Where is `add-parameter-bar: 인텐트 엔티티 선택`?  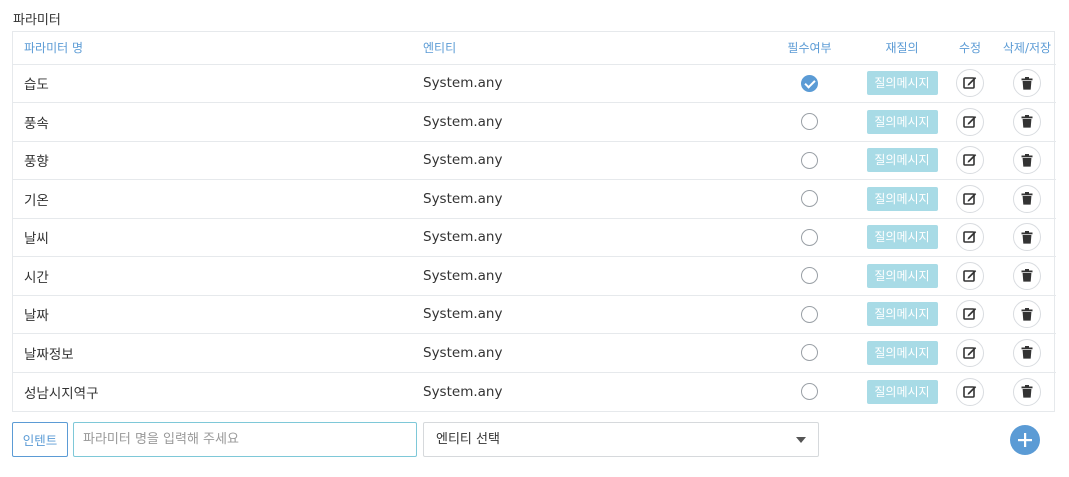
add-parameter-bar: 인텐트 엔티티 선택 is located at coordinates (533, 440).